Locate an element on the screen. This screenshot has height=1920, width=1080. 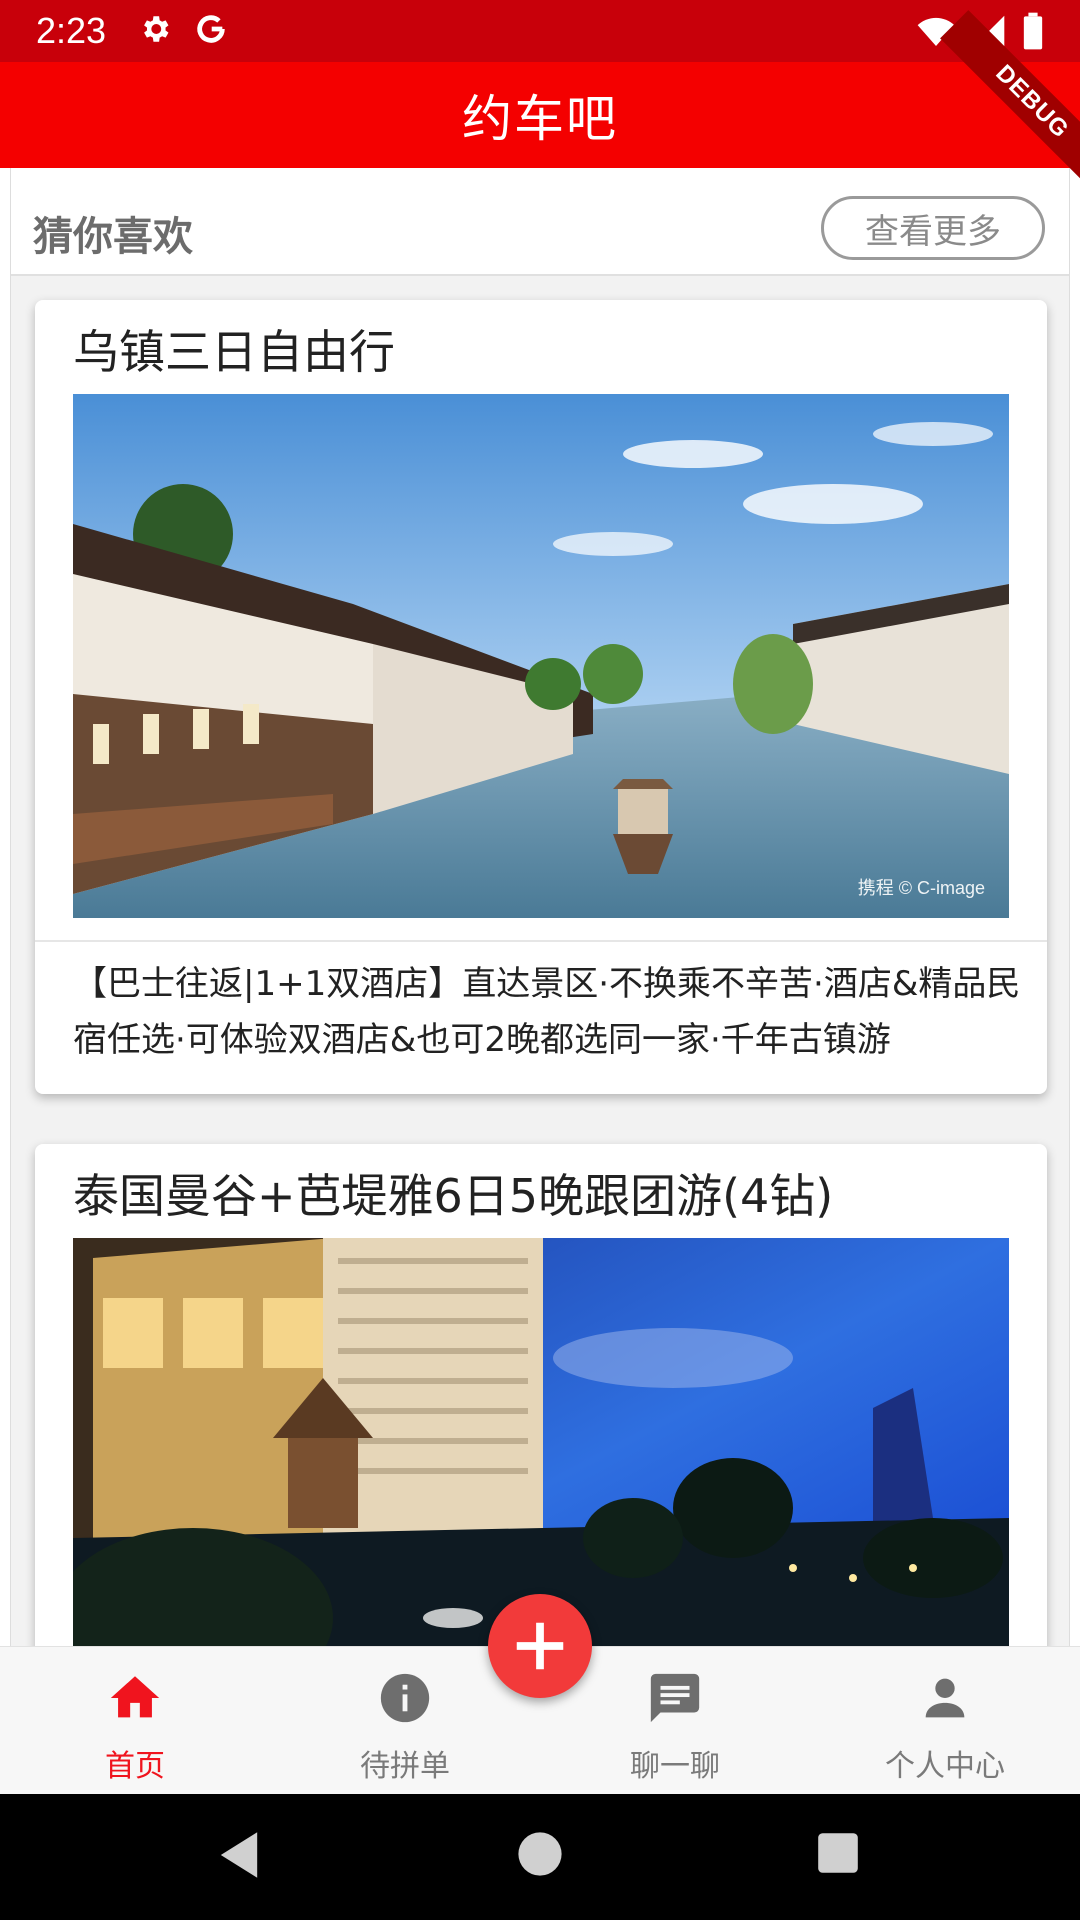
divider is located at coordinates (541, 941).